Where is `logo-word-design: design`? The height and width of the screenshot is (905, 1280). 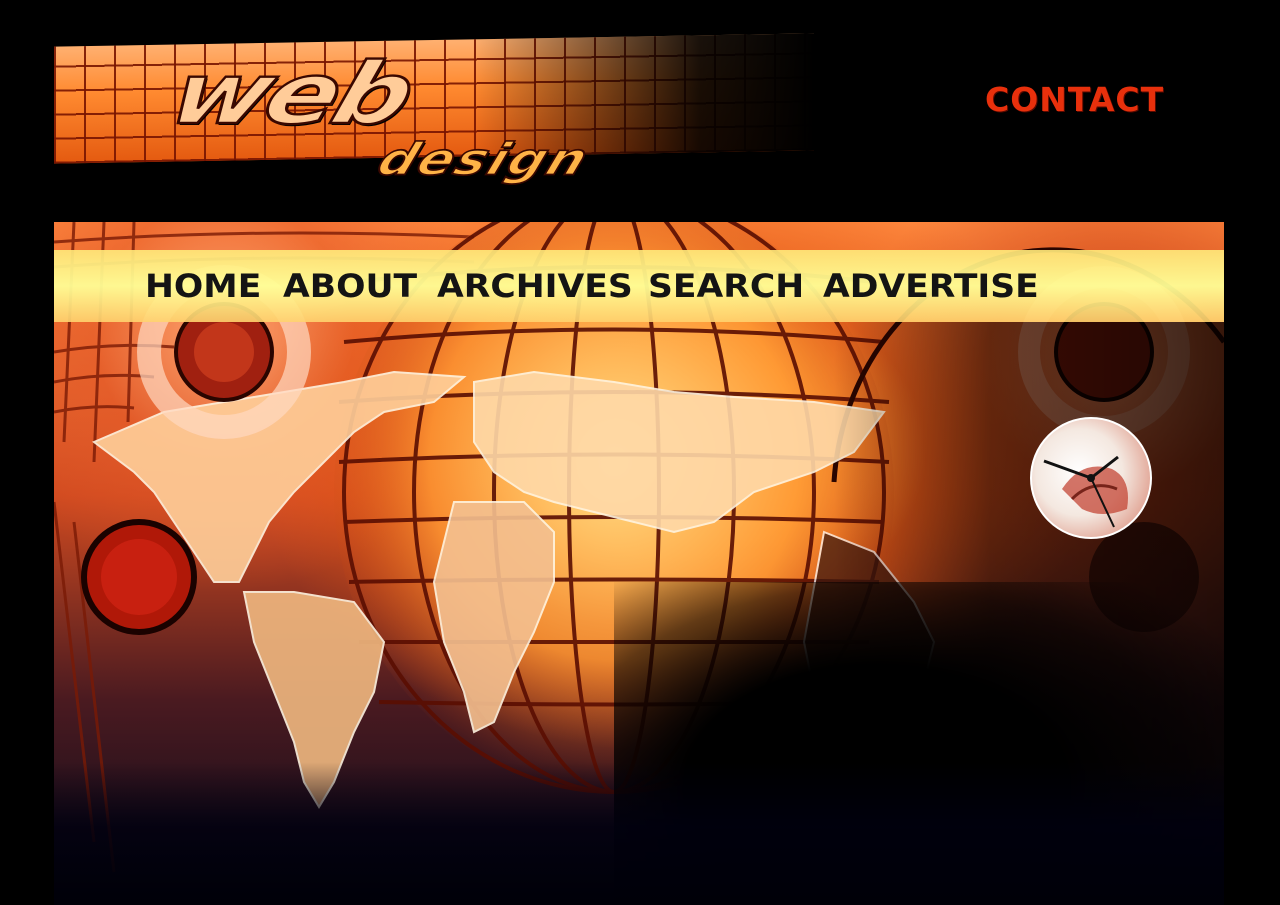 logo-word-design: design is located at coordinates (484, 160).